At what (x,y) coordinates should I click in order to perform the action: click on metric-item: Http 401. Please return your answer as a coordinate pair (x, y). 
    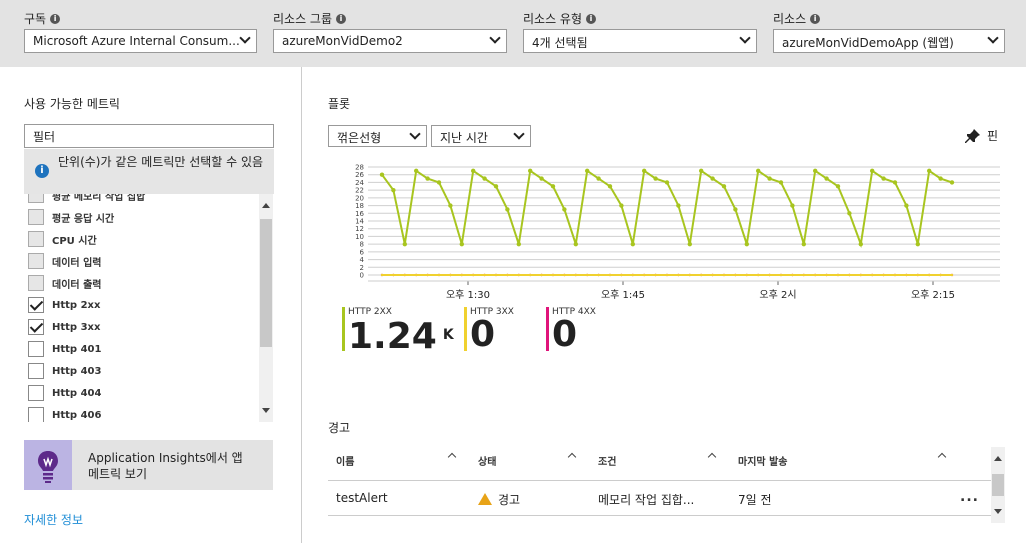
    Looking at the image, I should click on (64, 349).